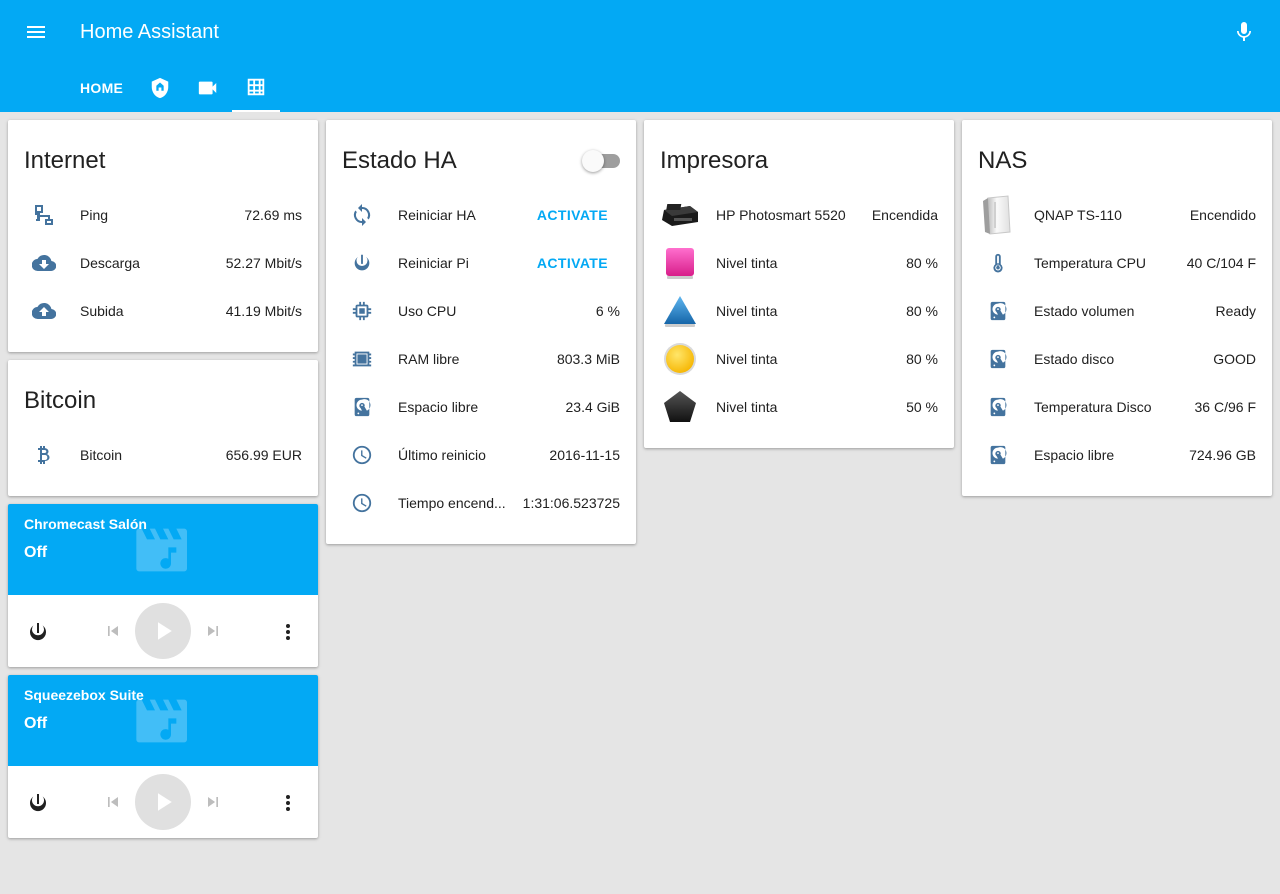 This screenshot has height=894, width=1280. Describe the element at coordinates (84, 695) in the screenshot. I see `media-player-name: Squeezebox Suite` at that location.